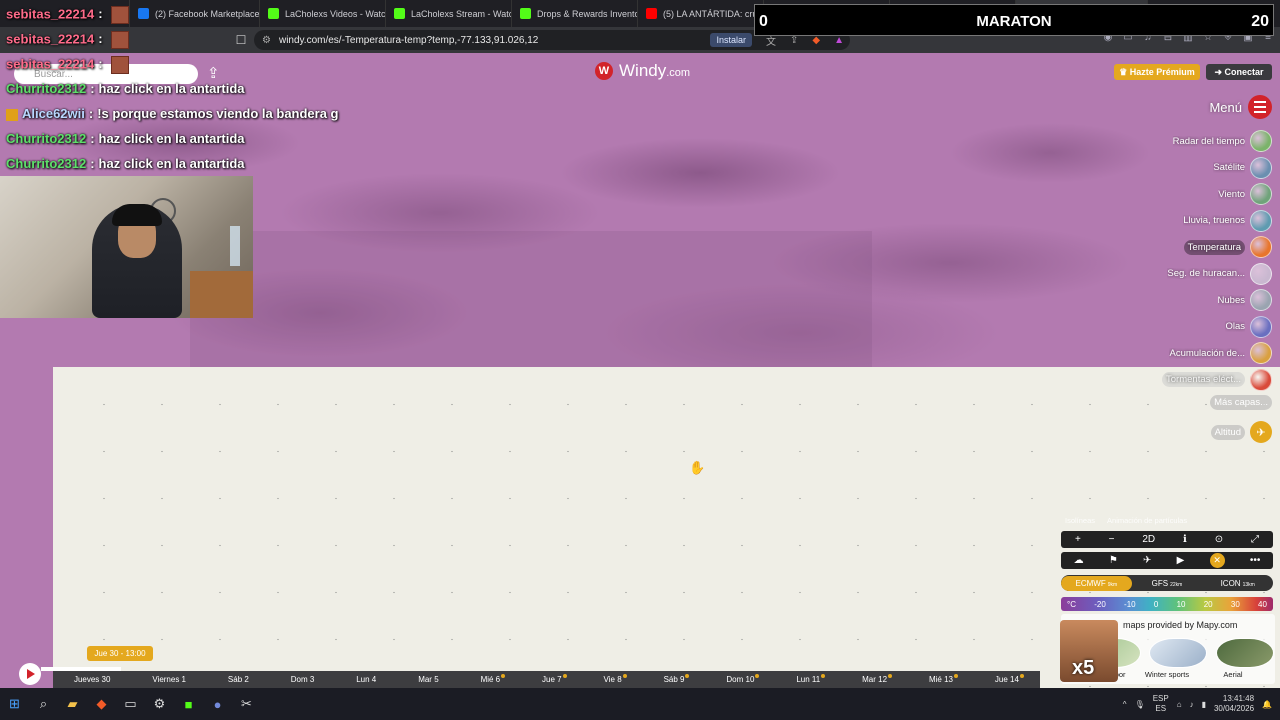 The height and width of the screenshot is (720, 1280). I want to click on view-mode-toggle: 2D, so click(1148, 539).